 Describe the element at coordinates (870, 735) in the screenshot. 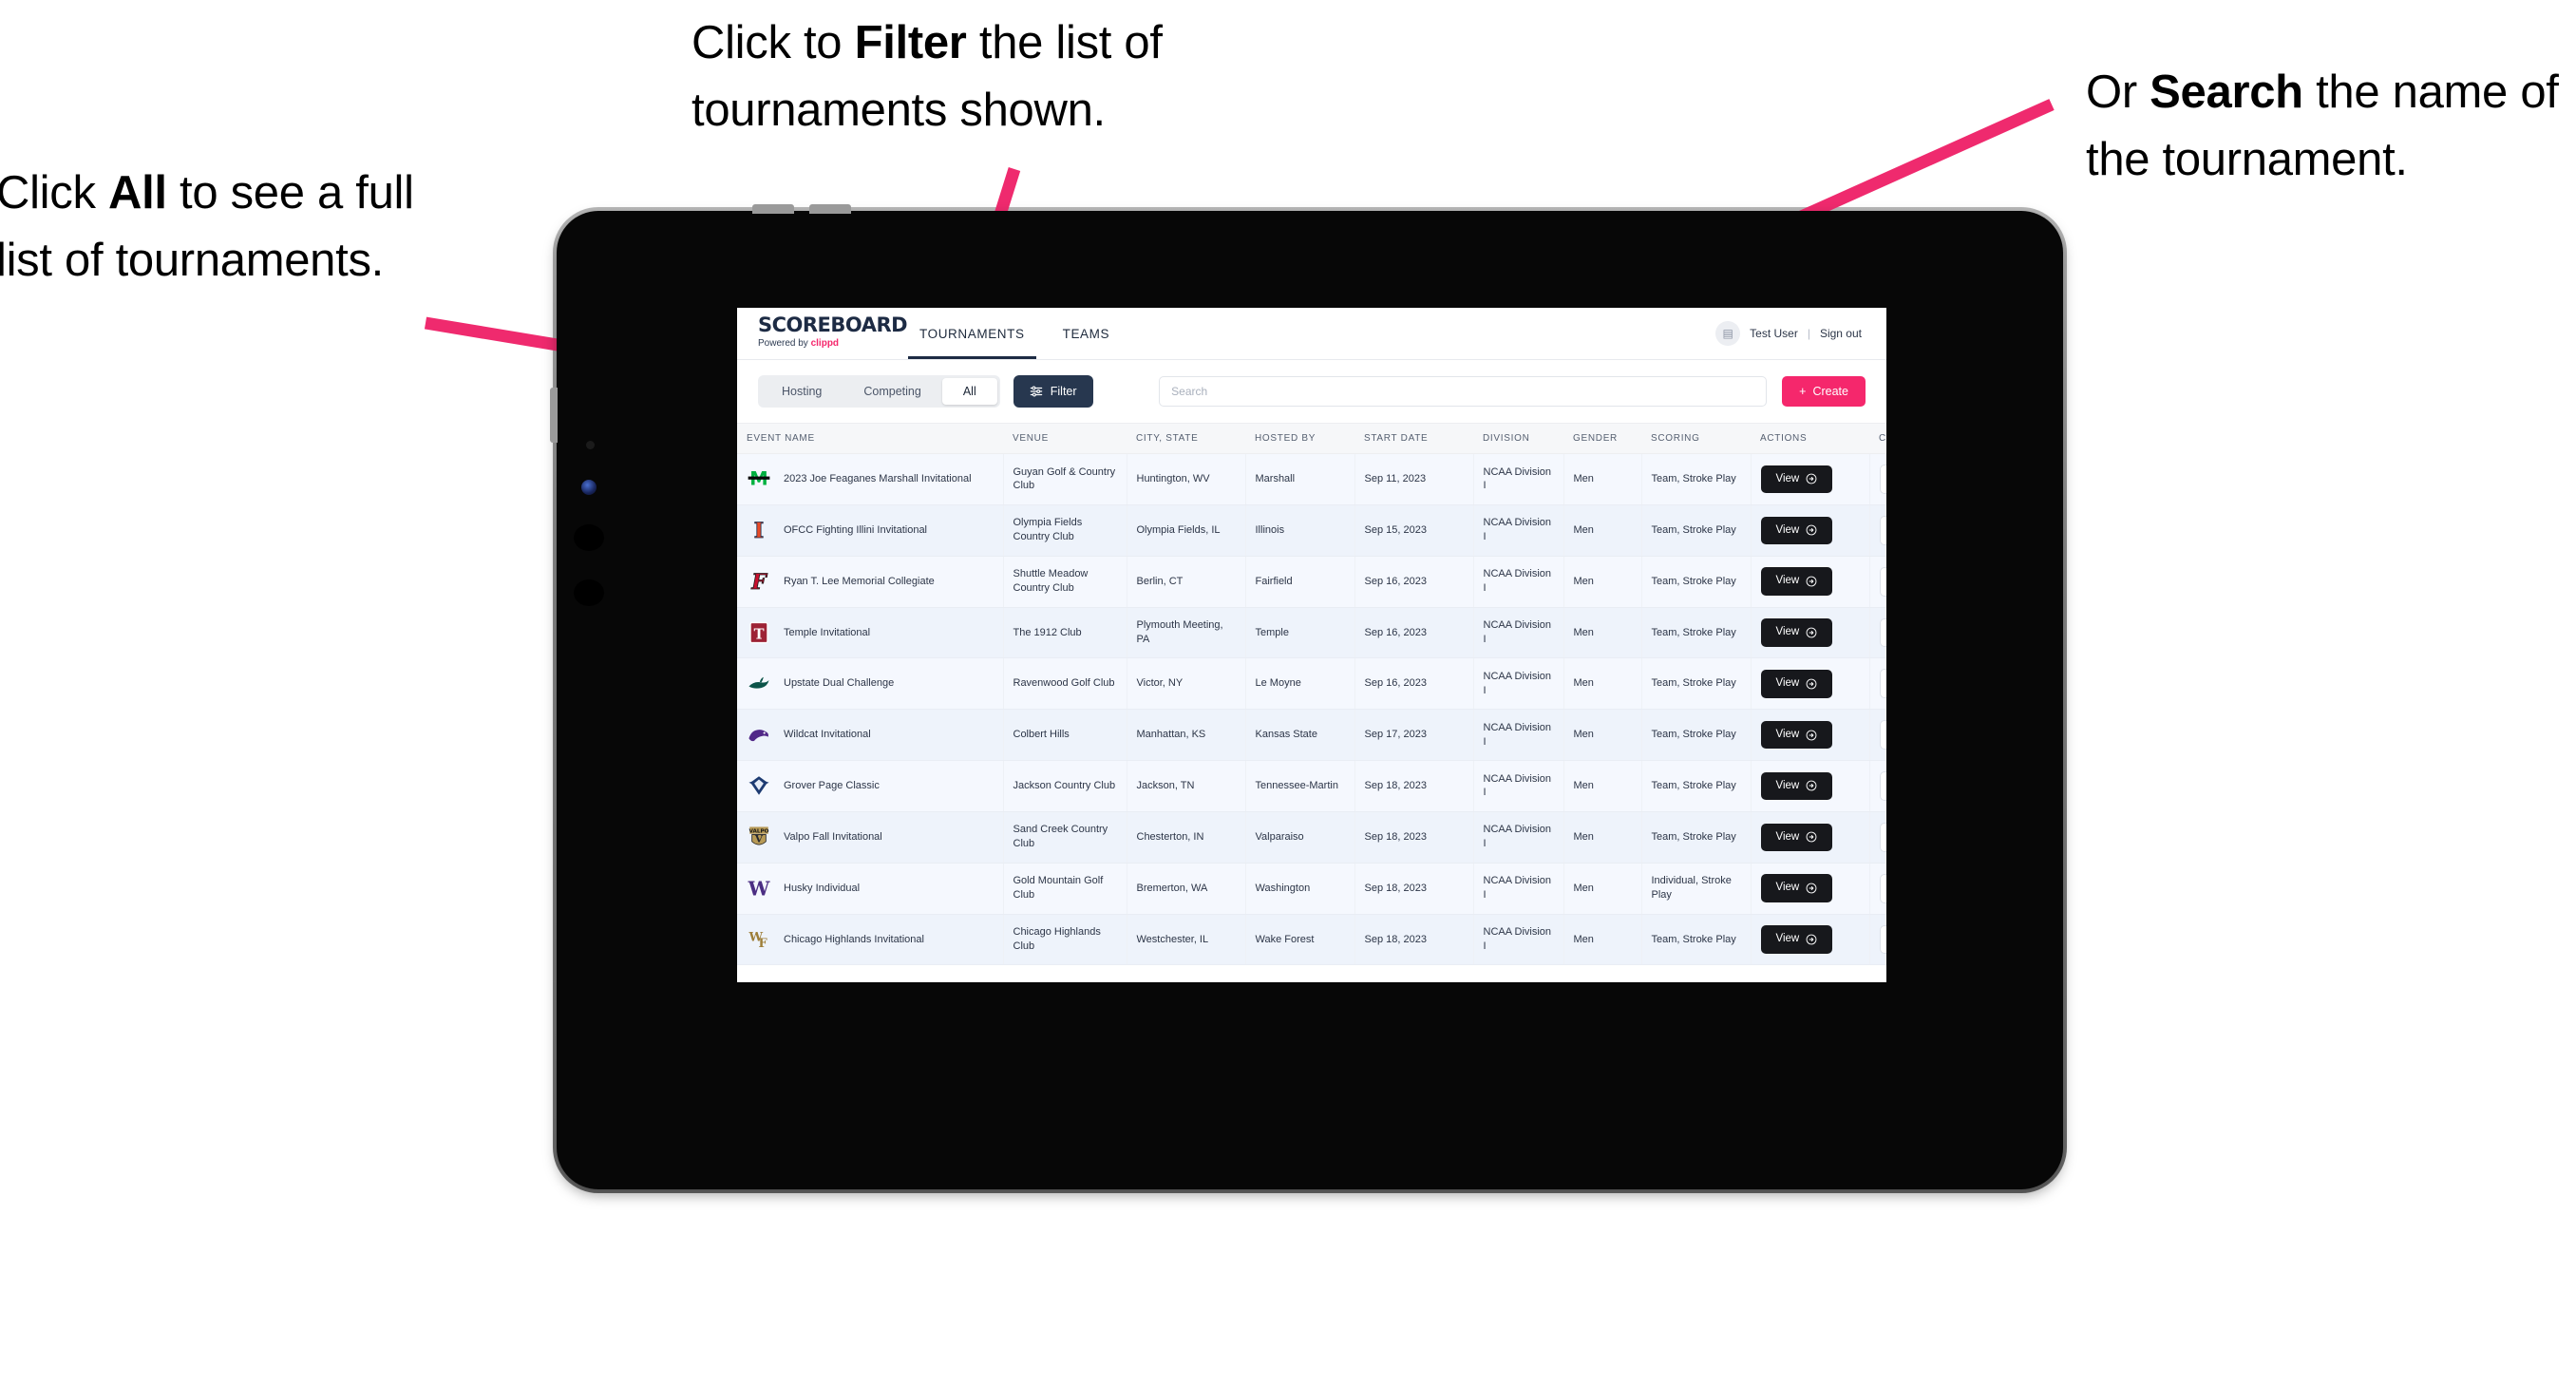

I see `cell-event-name: Wildcat Invitational` at that location.